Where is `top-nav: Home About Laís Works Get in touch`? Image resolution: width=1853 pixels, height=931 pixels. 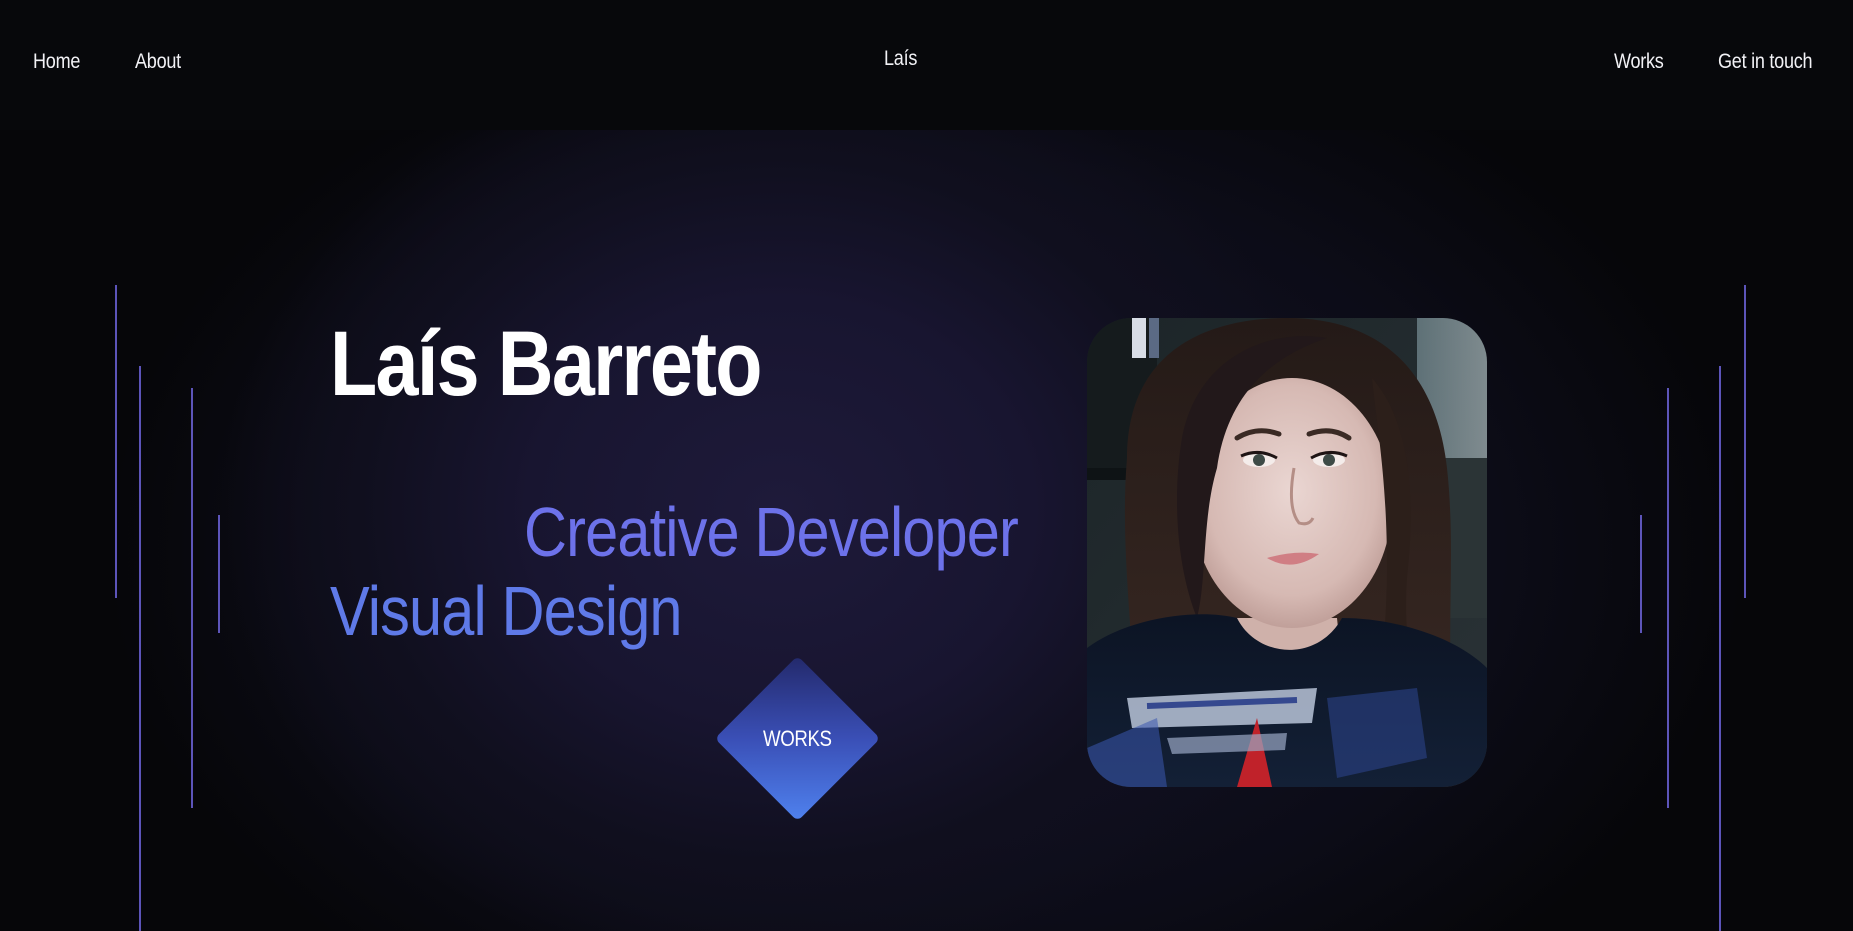 top-nav: Home About Laís Works Get in touch is located at coordinates (926, 65).